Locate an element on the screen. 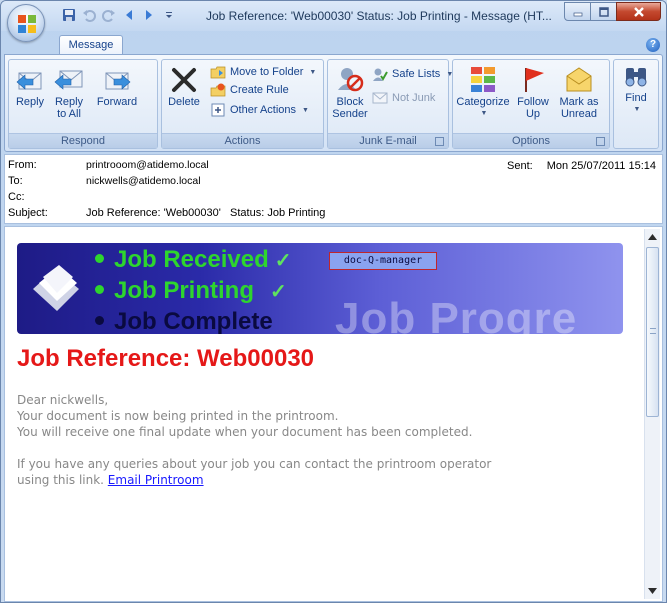 Image resolution: width=667 pixels, height=603 pixels. redo-icon is located at coordinates (109, 15).